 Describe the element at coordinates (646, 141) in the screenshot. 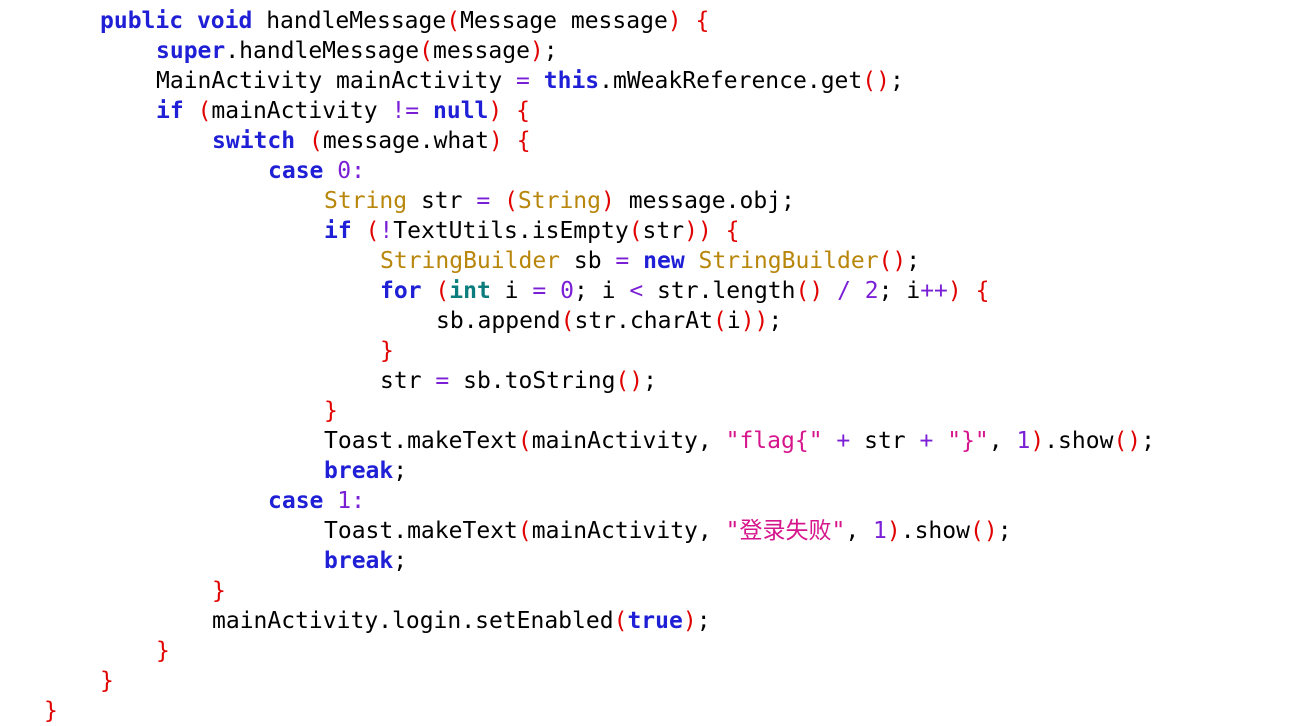

I see `code-line: switch (message.what) {` at that location.